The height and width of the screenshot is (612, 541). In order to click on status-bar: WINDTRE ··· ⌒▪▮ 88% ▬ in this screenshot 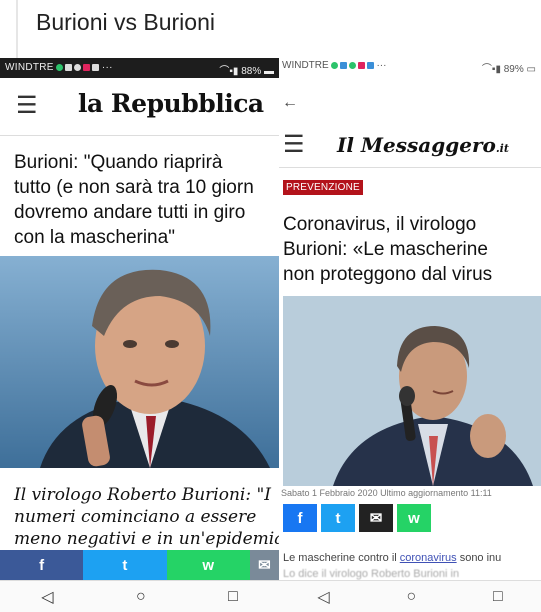, I will do `click(139, 68)`.